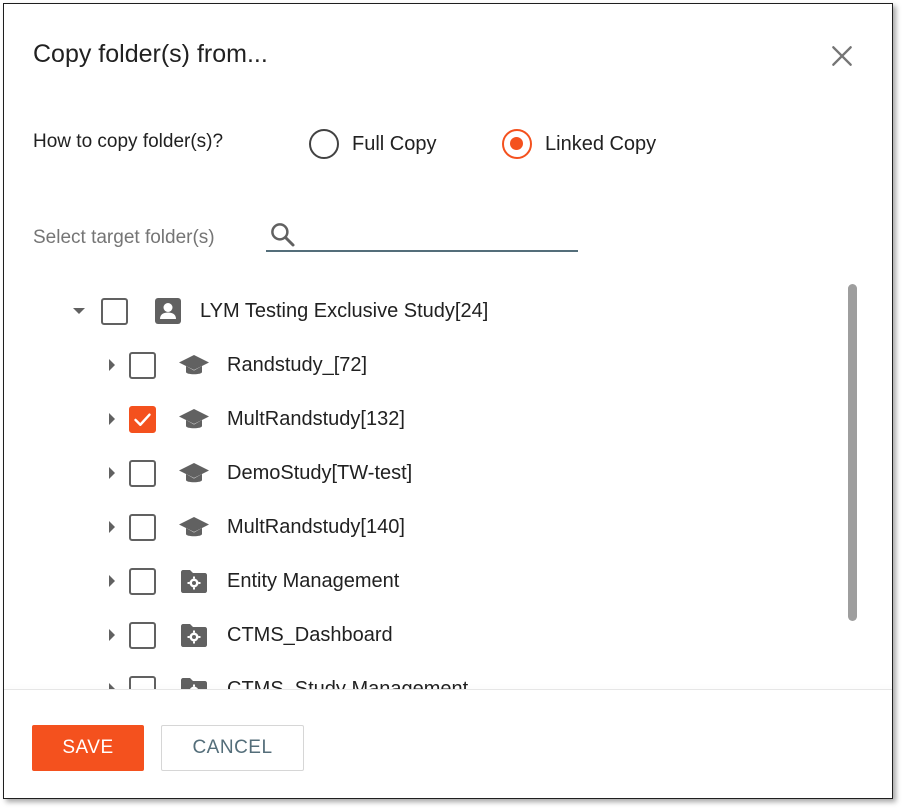  Describe the element at coordinates (88, 748) in the screenshot. I see `save-button: SAVE` at that location.